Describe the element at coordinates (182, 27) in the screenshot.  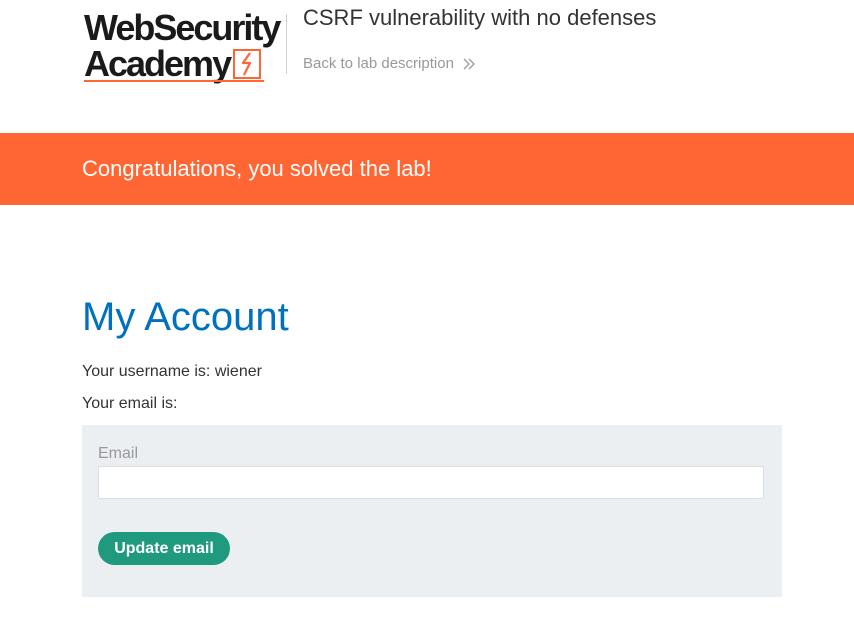
I see `logo-text-line1: WebSecurity` at that location.